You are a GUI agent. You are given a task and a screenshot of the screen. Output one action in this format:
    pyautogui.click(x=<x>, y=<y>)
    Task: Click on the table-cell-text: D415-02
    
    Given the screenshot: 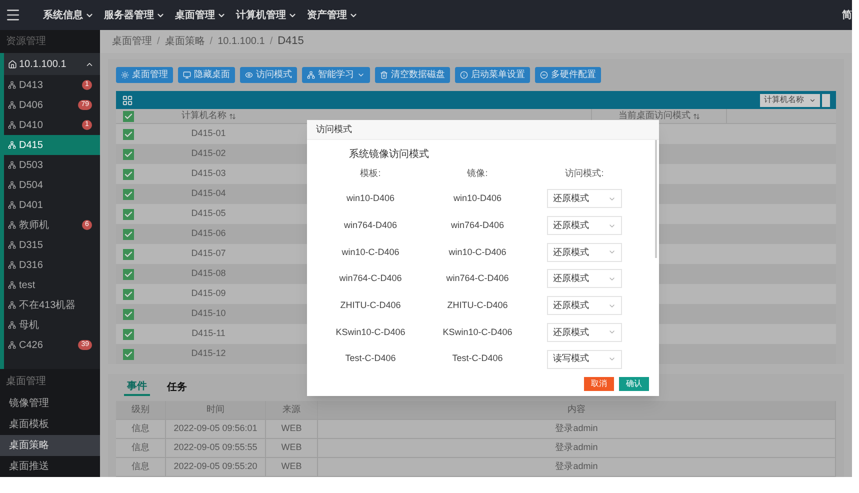 What is the action you would take?
    pyautogui.click(x=208, y=153)
    